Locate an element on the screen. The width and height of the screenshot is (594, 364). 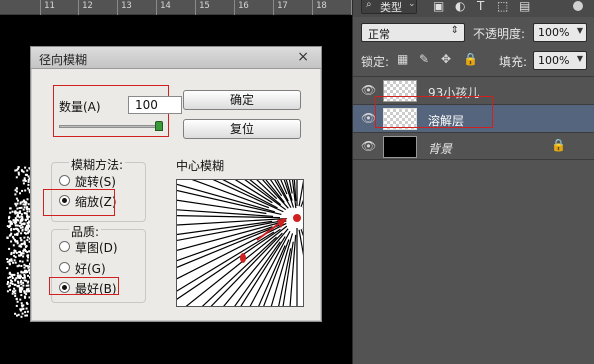
shape-filter-icon: ⬚ is located at coordinates (502, 6).